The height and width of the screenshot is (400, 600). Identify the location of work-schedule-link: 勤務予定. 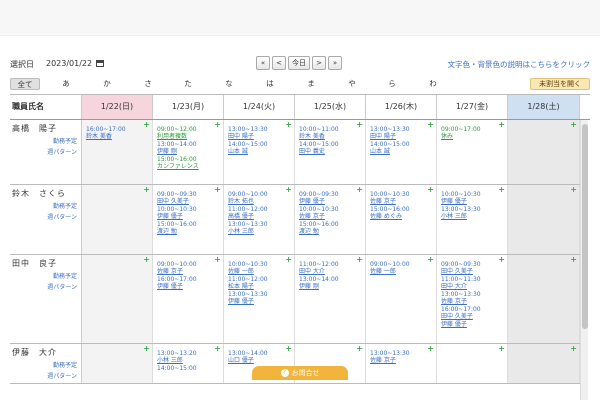
(65, 364).